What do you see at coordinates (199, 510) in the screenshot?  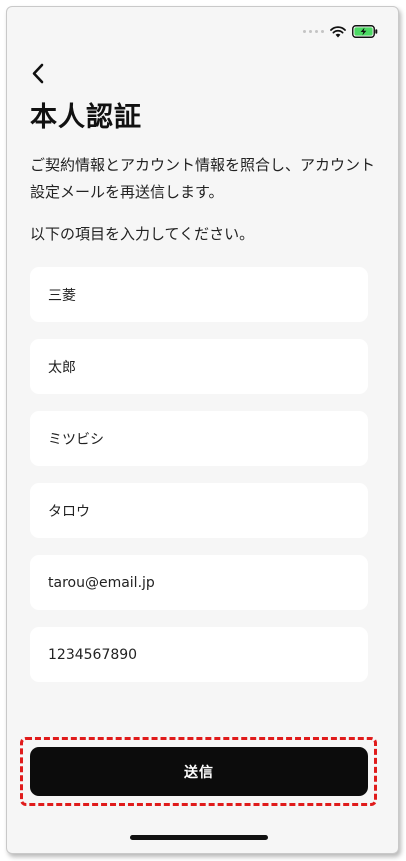 I see `first-name-kana-field: タロウ` at bounding box center [199, 510].